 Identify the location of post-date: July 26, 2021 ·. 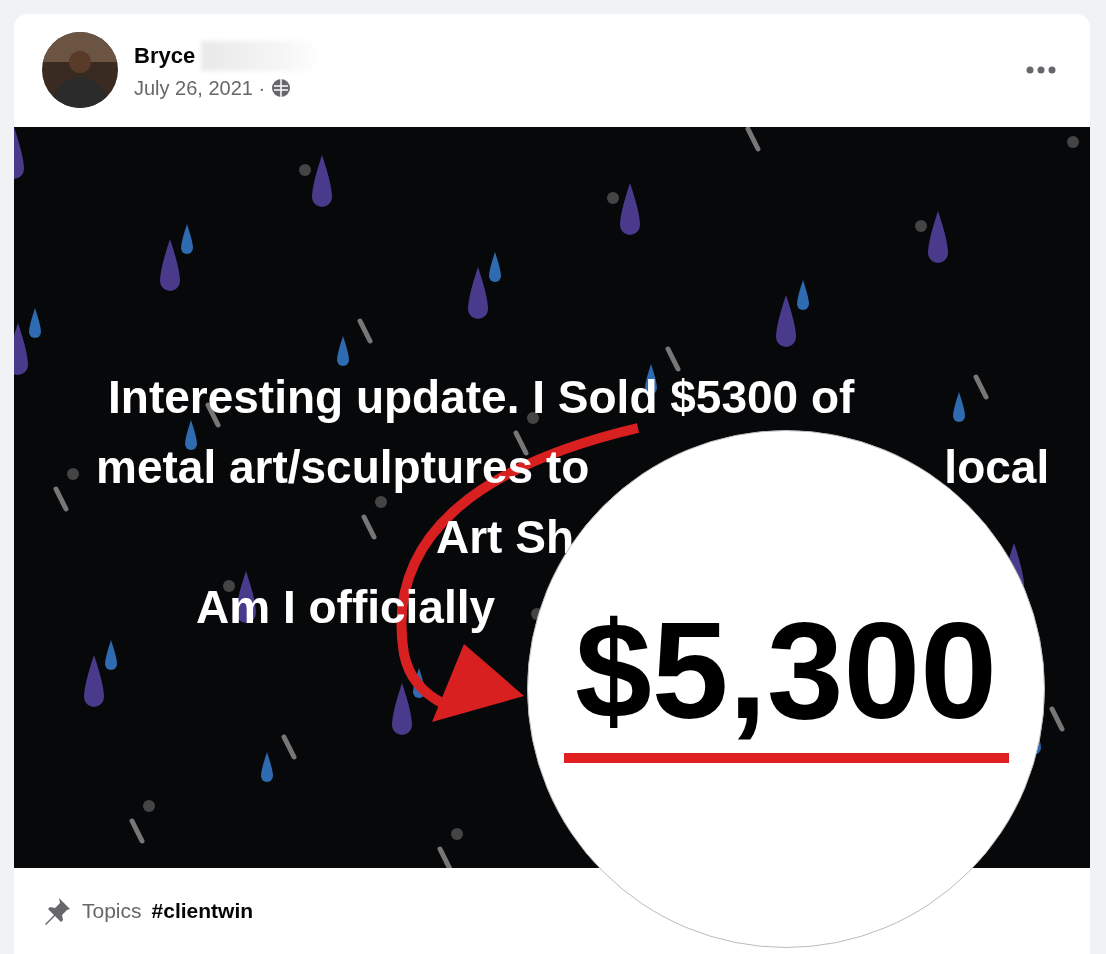
(200, 88).